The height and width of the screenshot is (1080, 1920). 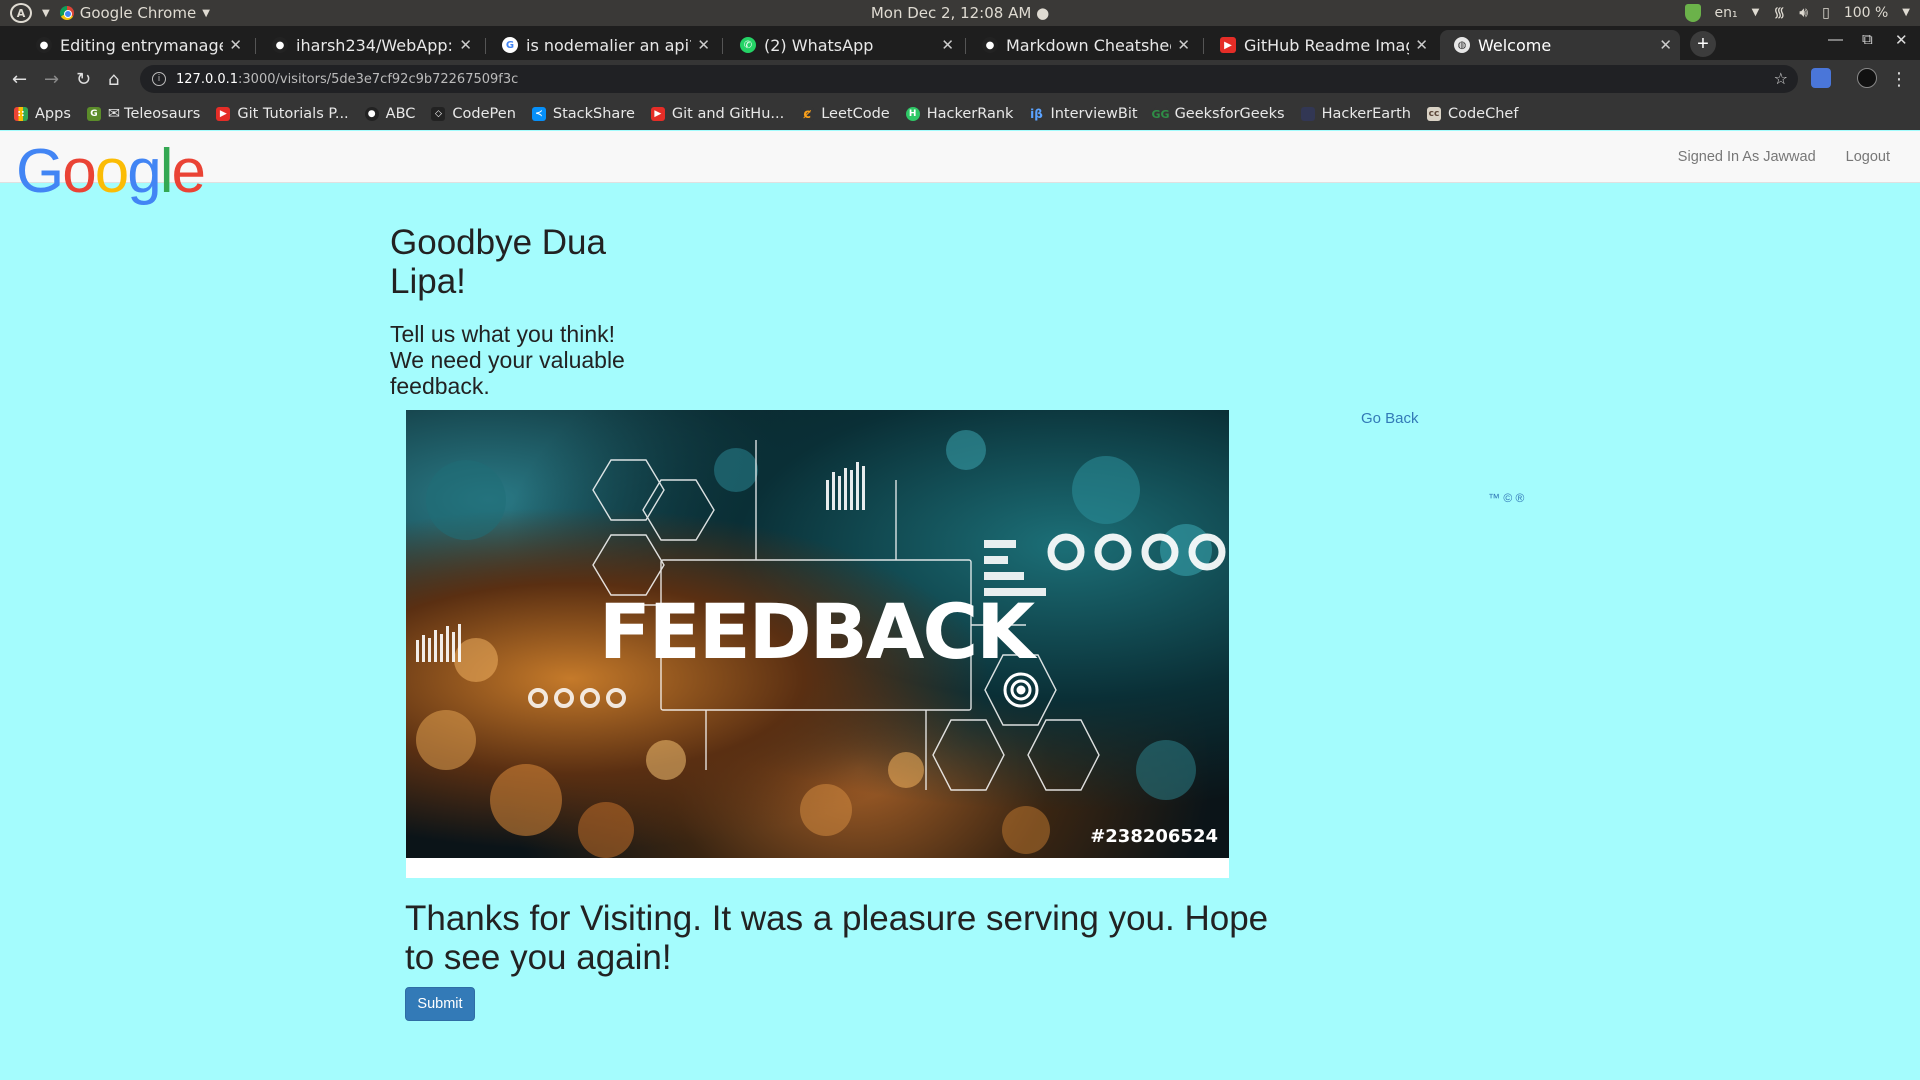 I want to click on apps-grid-icon: ::, so click(x=21, y=114).